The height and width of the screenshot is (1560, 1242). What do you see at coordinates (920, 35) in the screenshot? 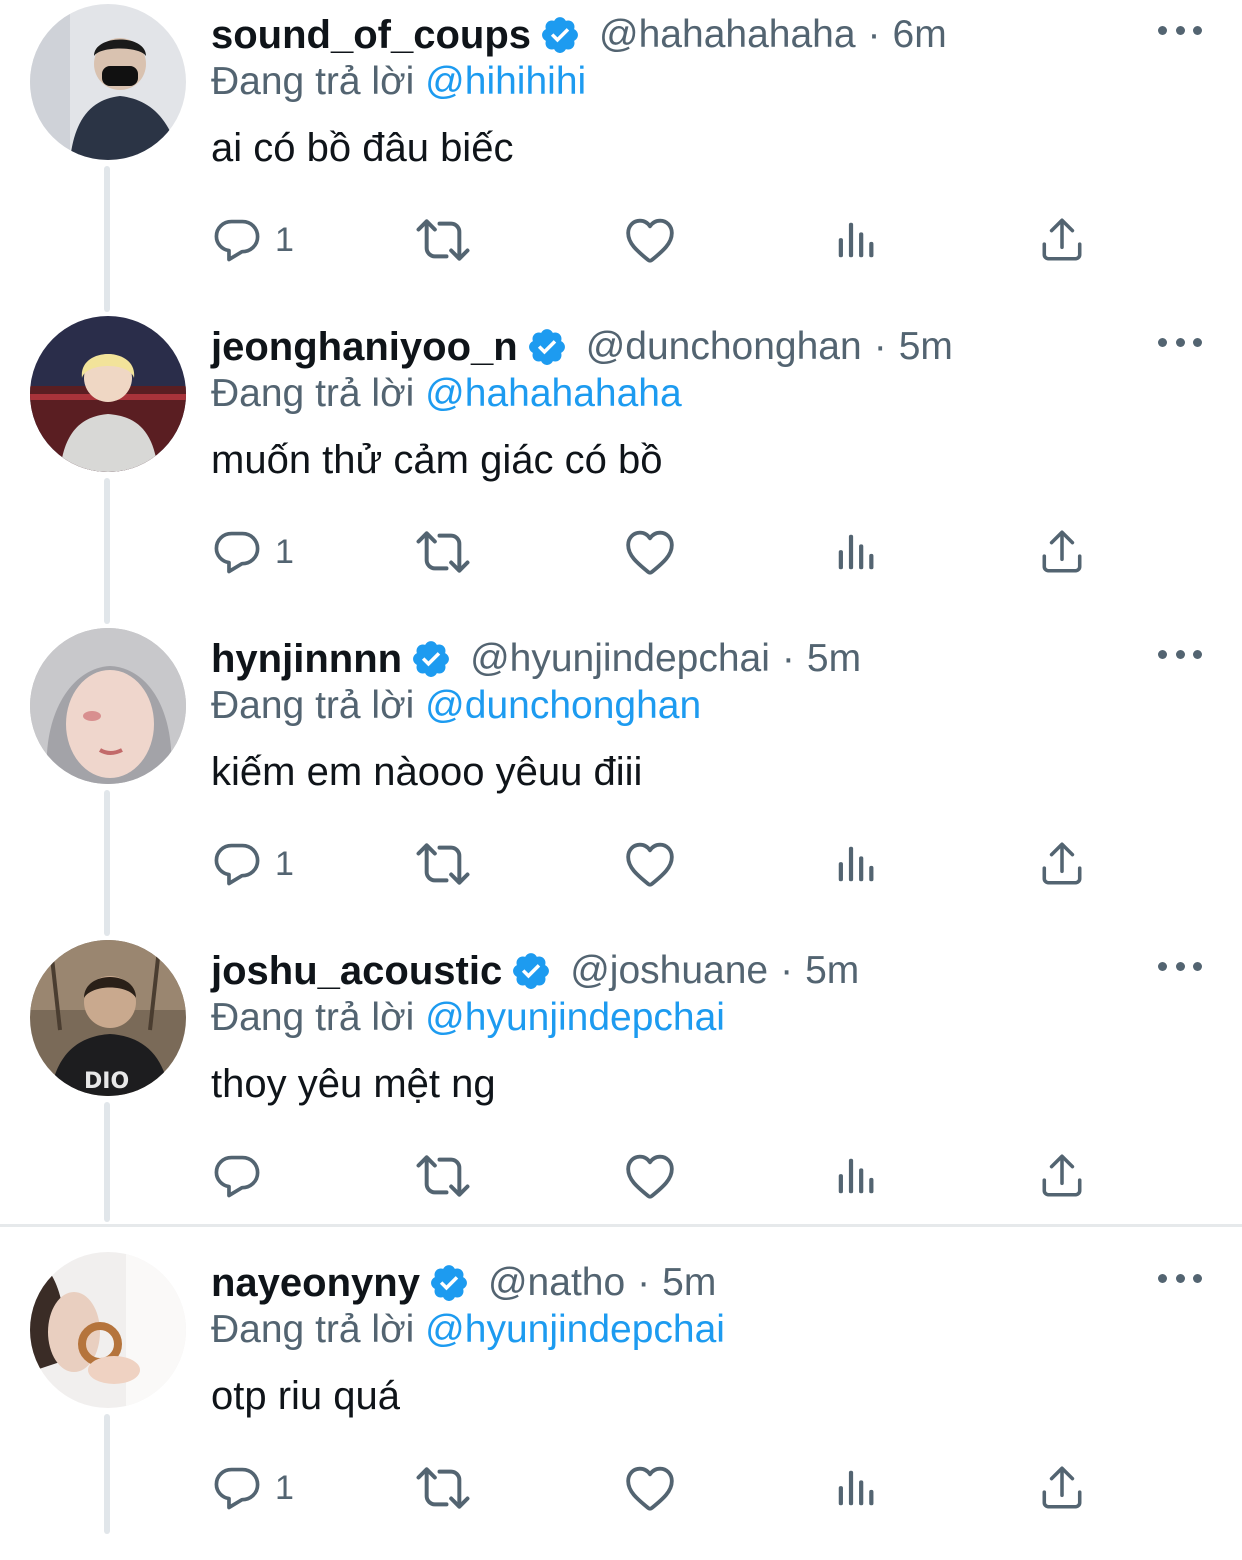
I see `timestamp: 6m` at bounding box center [920, 35].